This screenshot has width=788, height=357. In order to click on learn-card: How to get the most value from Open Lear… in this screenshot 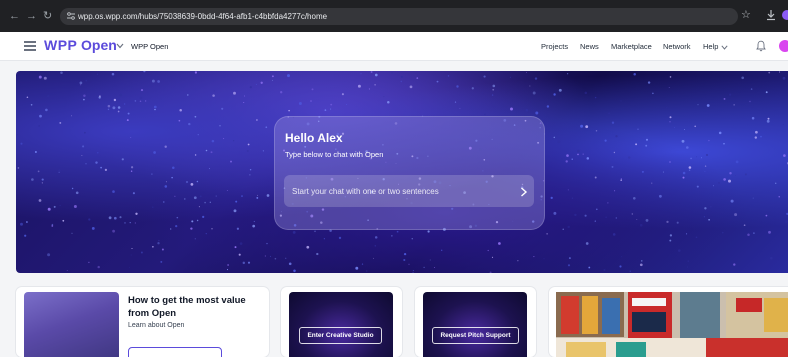, I will do `click(142, 322)`.